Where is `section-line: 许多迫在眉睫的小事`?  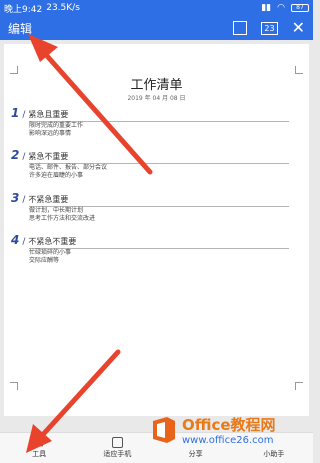 section-line: 许多迫在眉睫的小事 is located at coordinates (56, 175).